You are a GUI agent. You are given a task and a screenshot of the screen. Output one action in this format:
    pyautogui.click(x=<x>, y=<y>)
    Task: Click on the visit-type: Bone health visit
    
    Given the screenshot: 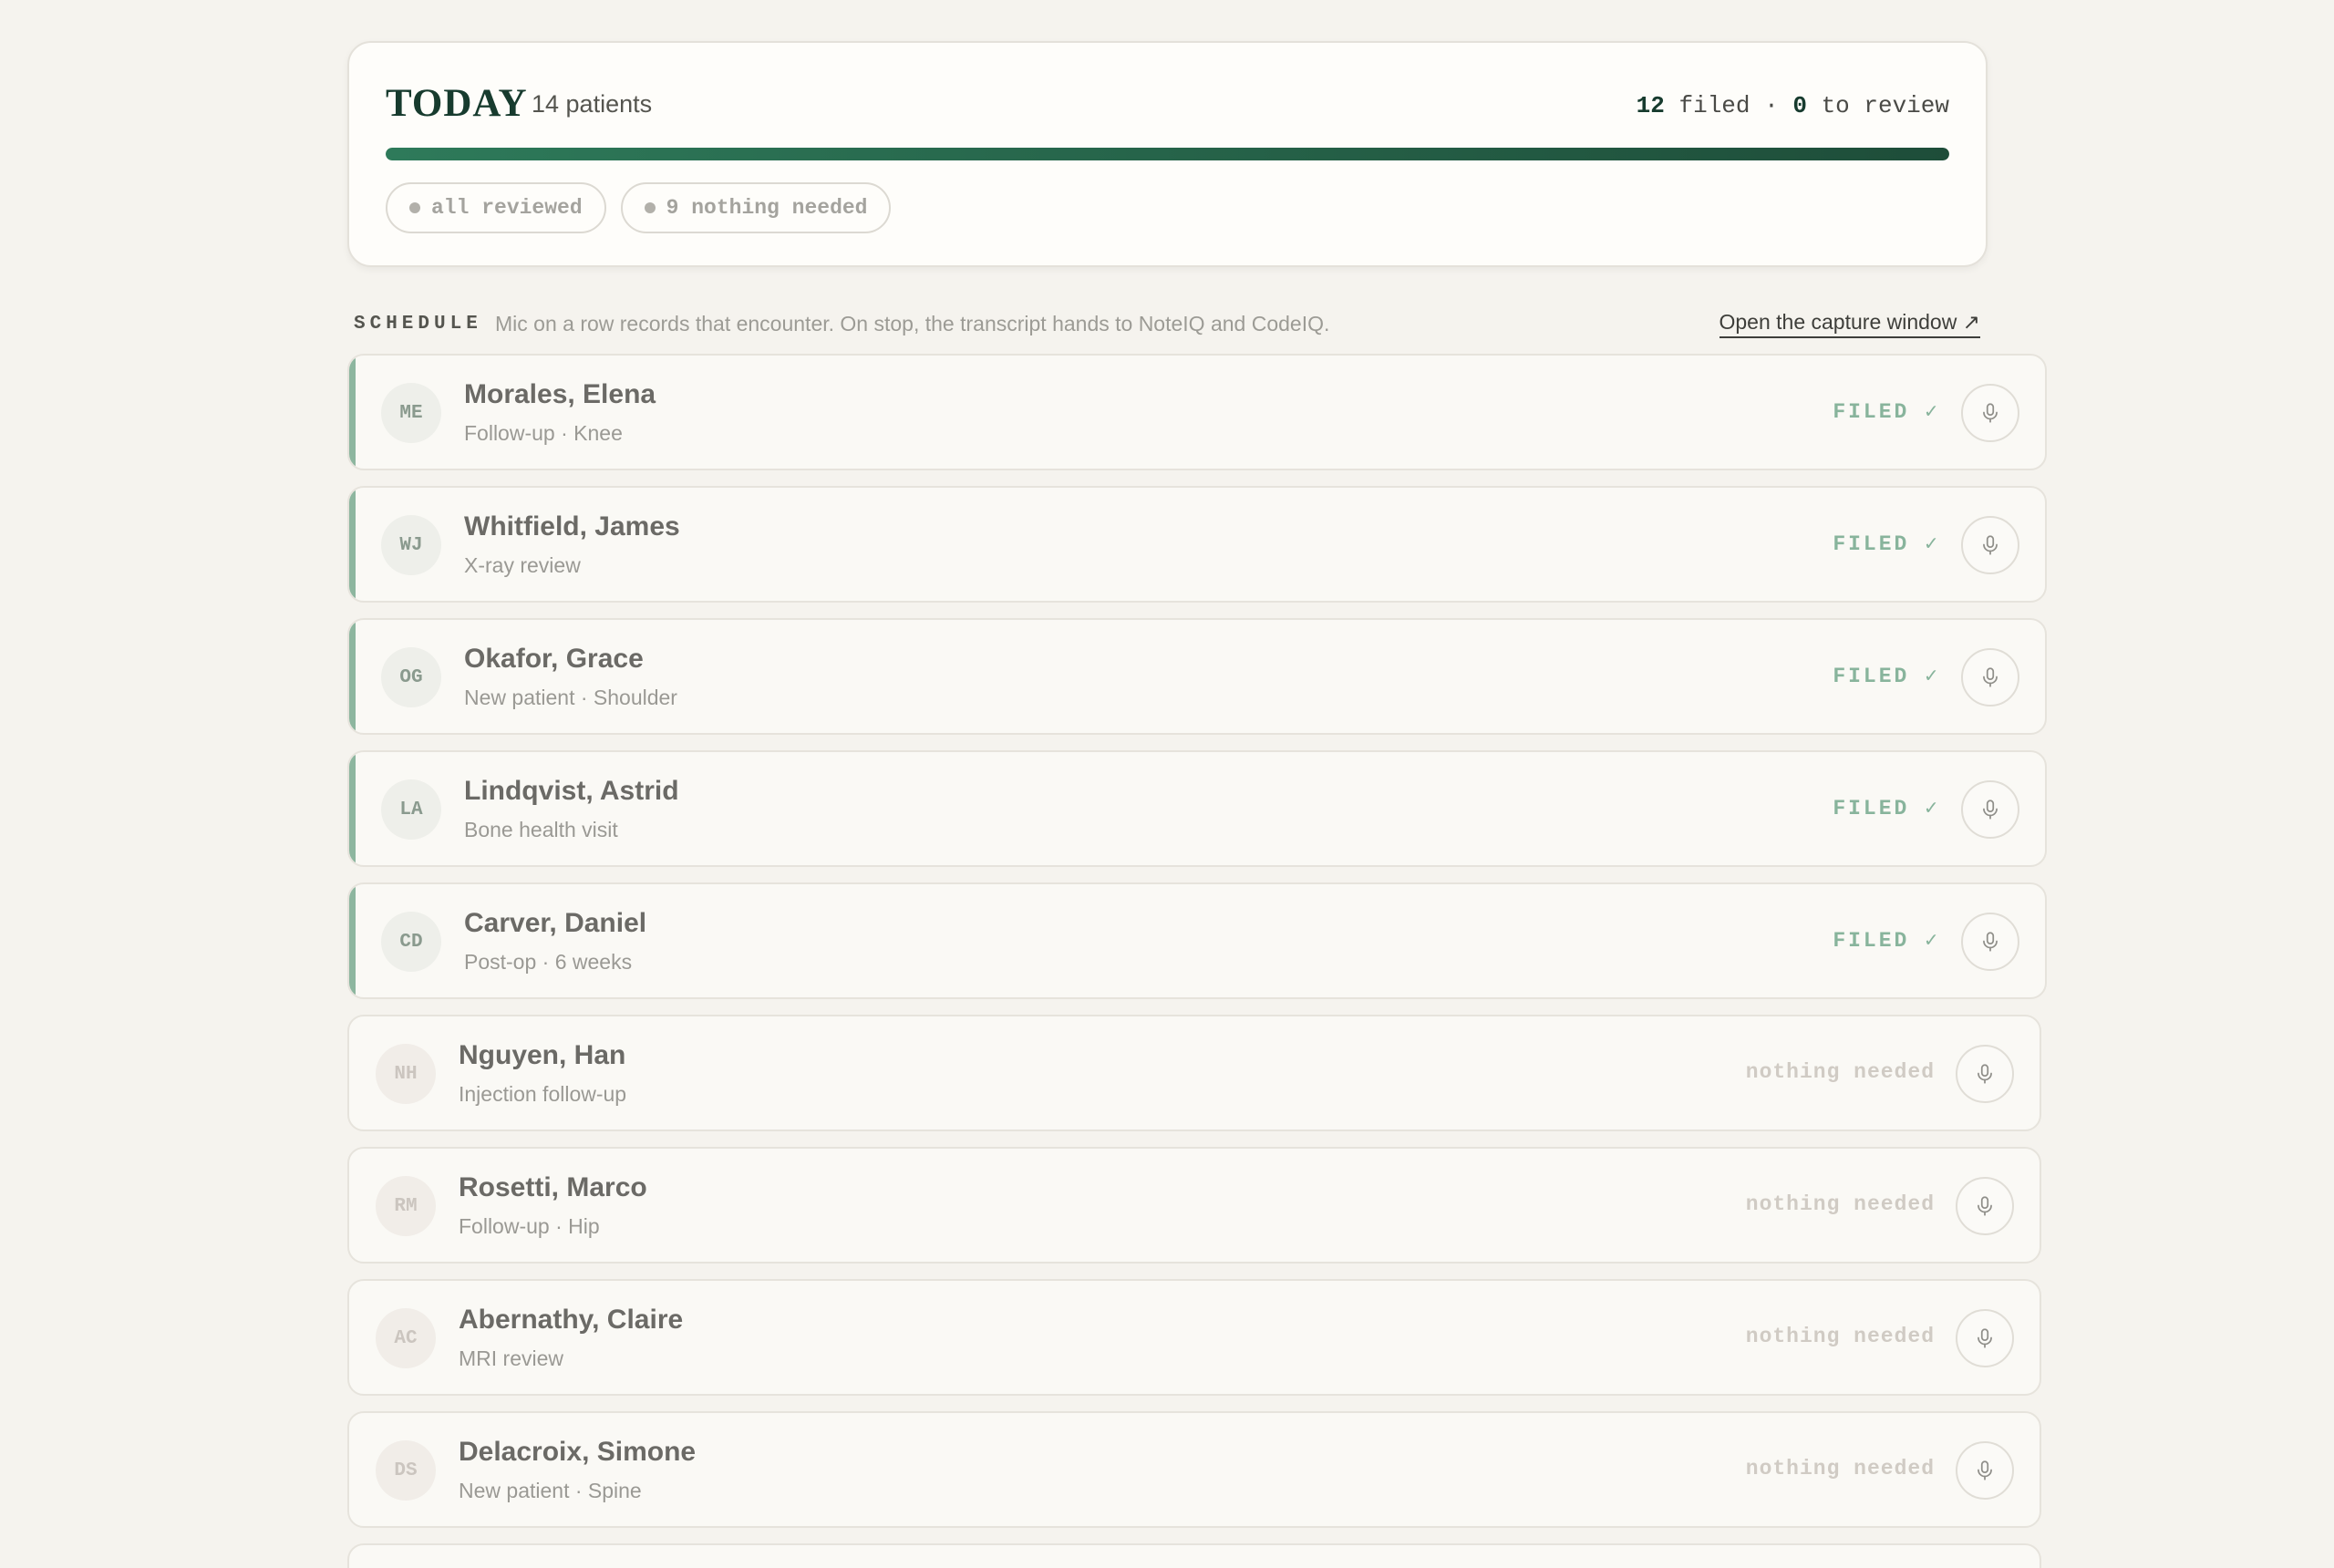 What is the action you would take?
    pyautogui.click(x=541, y=829)
    